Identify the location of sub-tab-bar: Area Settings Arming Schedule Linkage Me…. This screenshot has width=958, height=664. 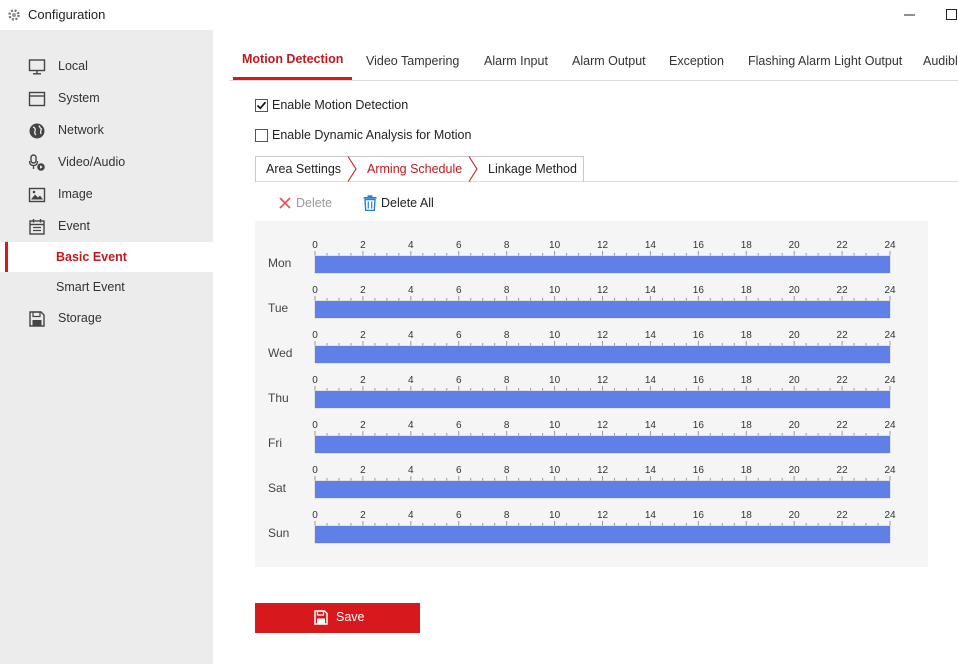
(606, 169).